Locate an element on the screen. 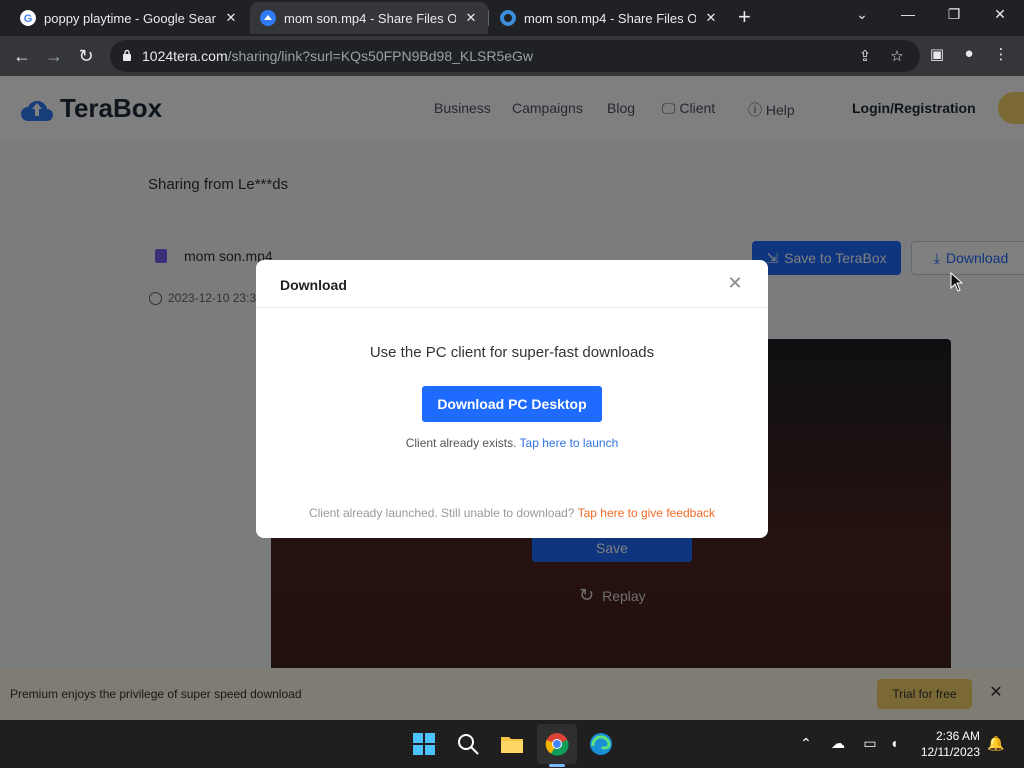  close-window-icon: ✕ is located at coordinates (1000, 14).